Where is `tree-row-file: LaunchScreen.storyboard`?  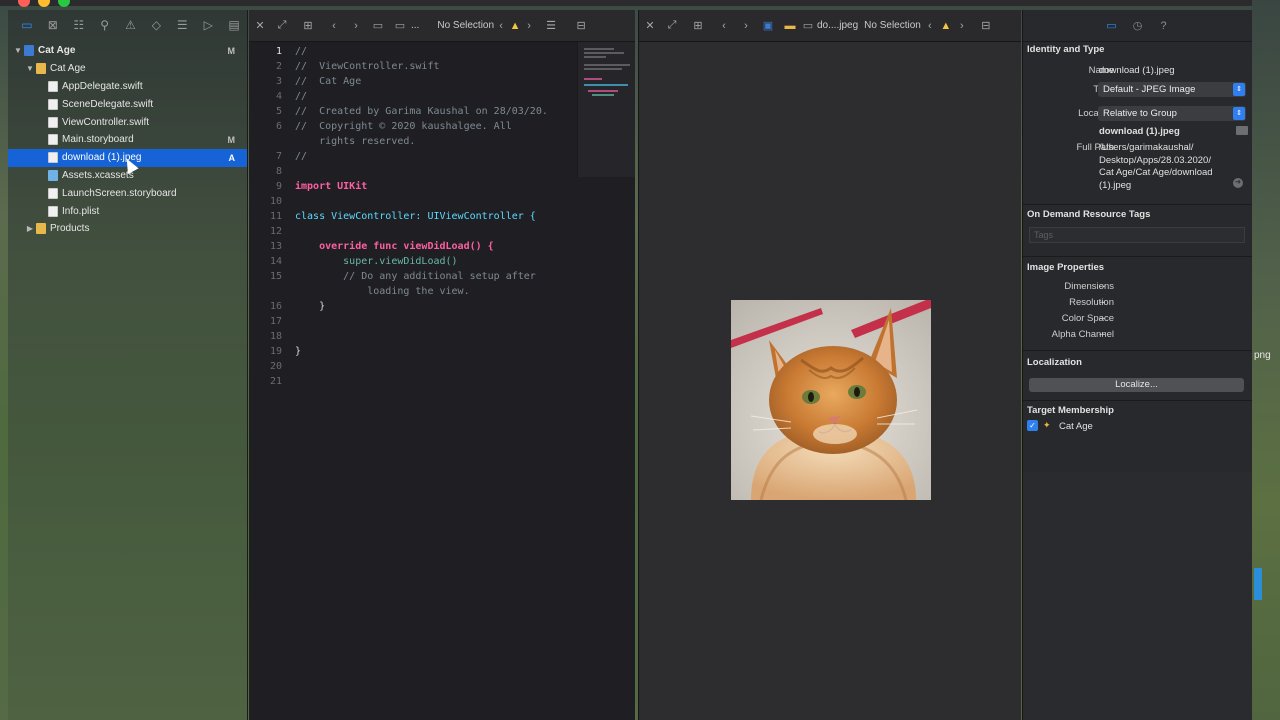 tree-row-file: LaunchScreen.storyboard is located at coordinates (127, 193).